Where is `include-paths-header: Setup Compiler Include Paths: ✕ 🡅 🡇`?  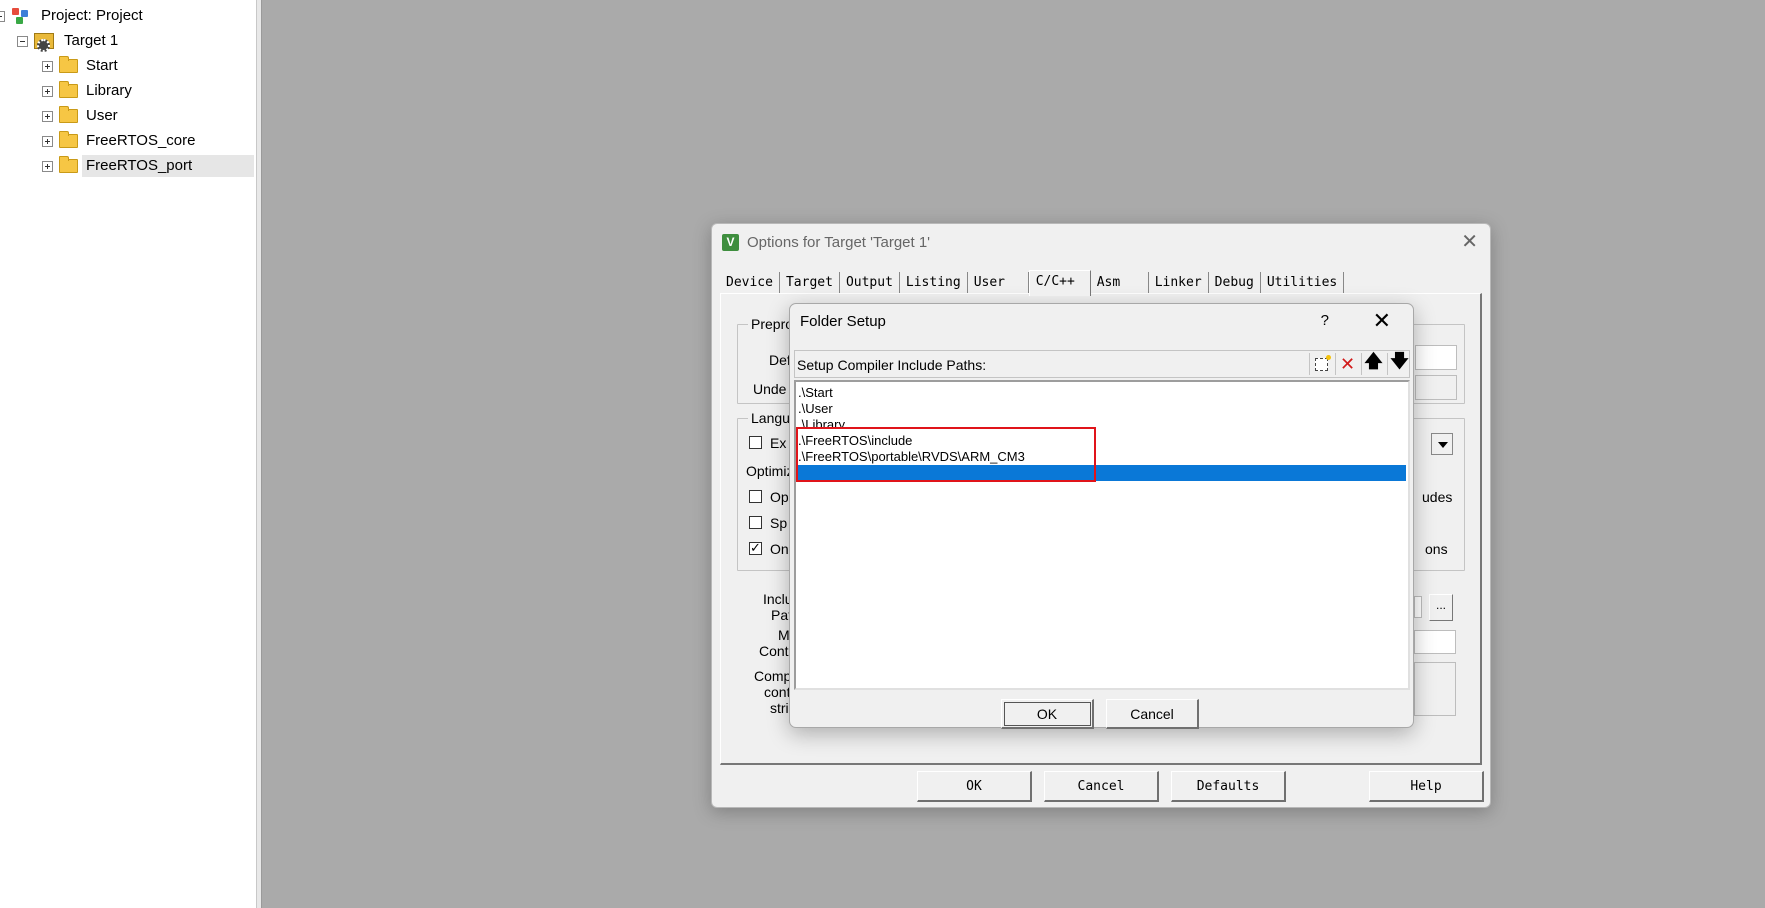 include-paths-header: Setup Compiler Include Paths: ✕ 🡅 🡇 is located at coordinates (1102, 364).